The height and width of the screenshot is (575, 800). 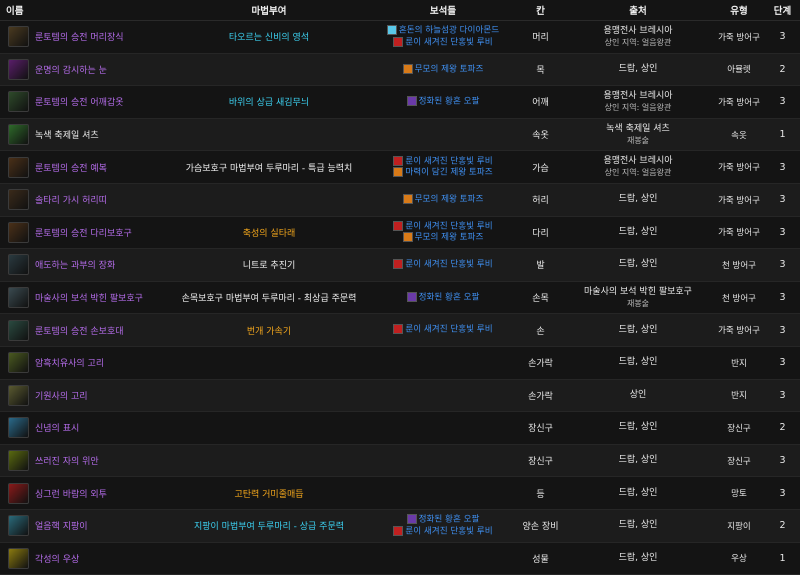 I want to click on gem-link: 혼돈의 하늘섬광 다이아몬드, so click(x=443, y=31).